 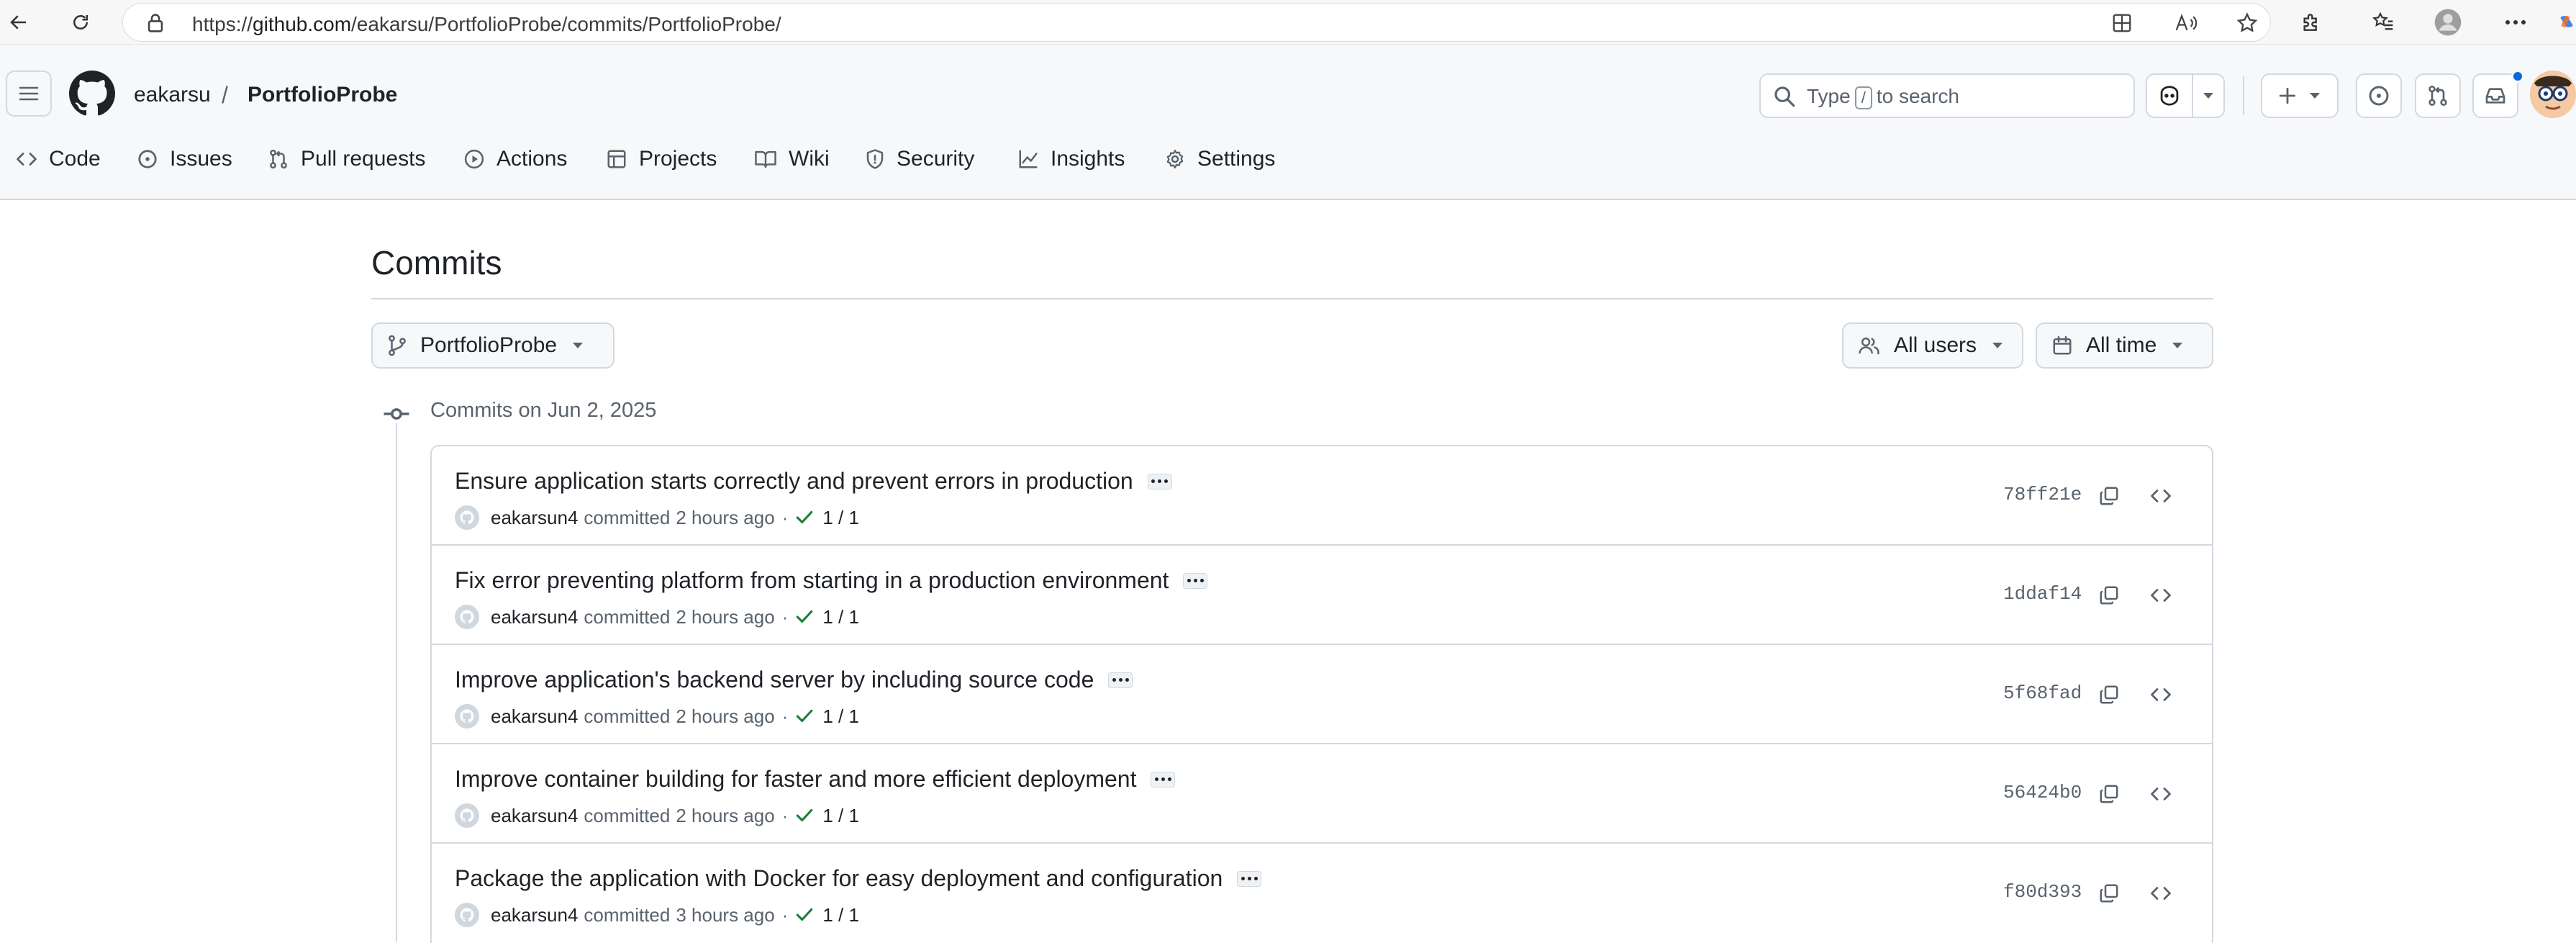 What do you see at coordinates (515, 159) in the screenshot?
I see `tab-actions: Actions` at bounding box center [515, 159].